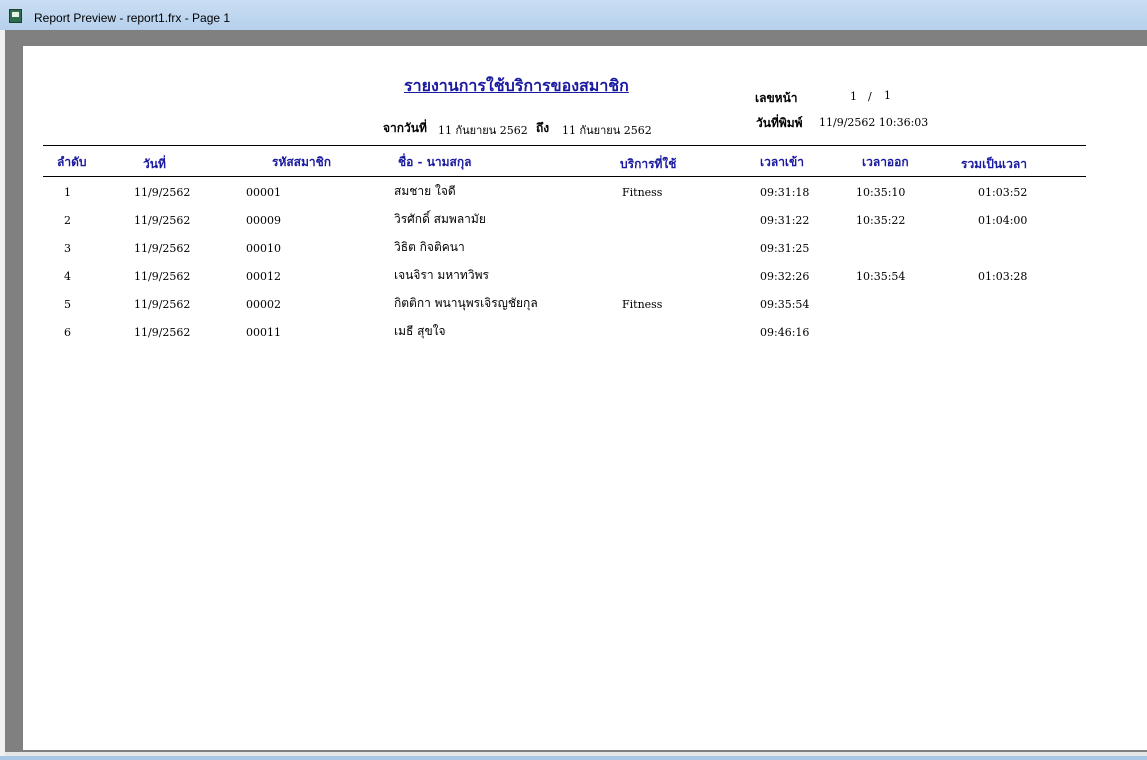  What do you see at coordinates (263, 304) in the screenshot?
I see `cell-member-id: 00002` at bounding box center [263, 304].